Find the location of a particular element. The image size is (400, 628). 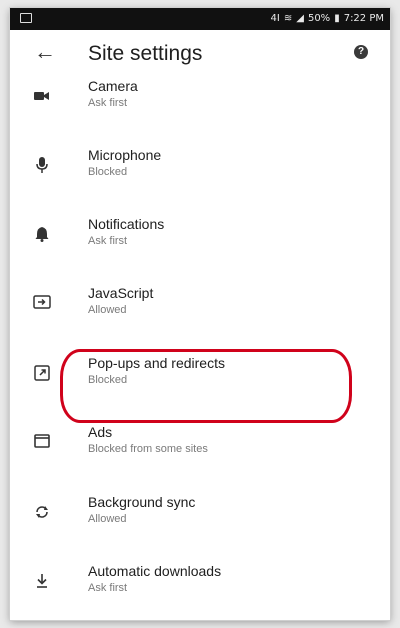

page-title: Site settings is located at coordinates (145, 53).